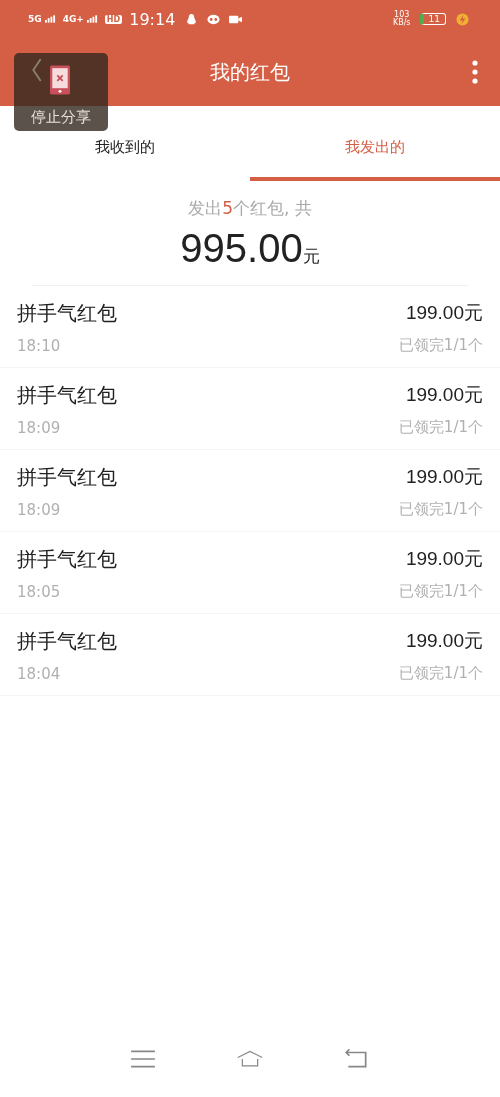 The width and height of the screenshot is (500, 1097). Describe the element at coordinates (250, 72) in the screenshot. I see `page-title: 我的红包` at that location.